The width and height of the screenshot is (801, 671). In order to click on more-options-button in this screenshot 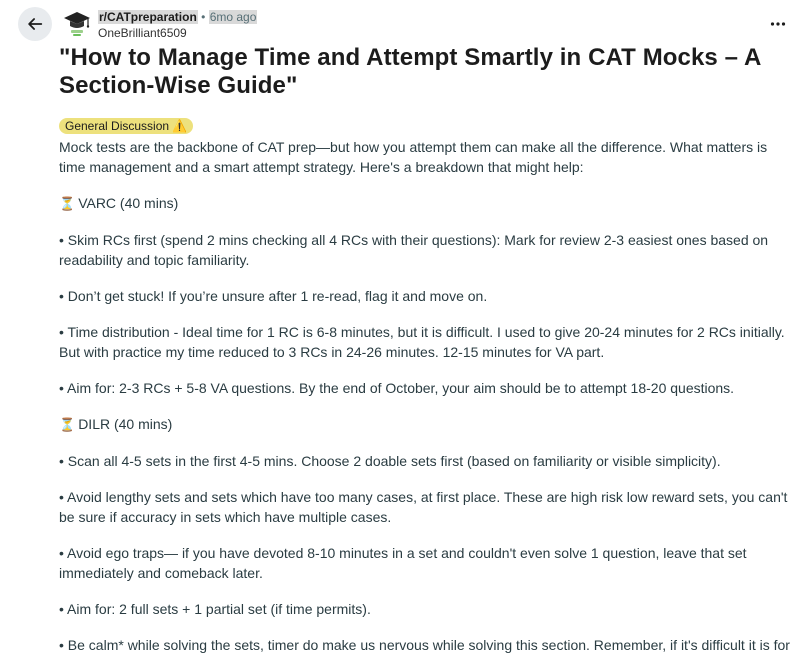, I will do `click(778, 24)`.